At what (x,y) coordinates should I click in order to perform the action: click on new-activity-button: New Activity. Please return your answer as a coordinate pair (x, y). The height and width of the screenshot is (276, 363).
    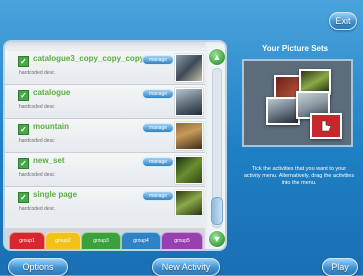
    Looking at the image, I should click on (186, 267).